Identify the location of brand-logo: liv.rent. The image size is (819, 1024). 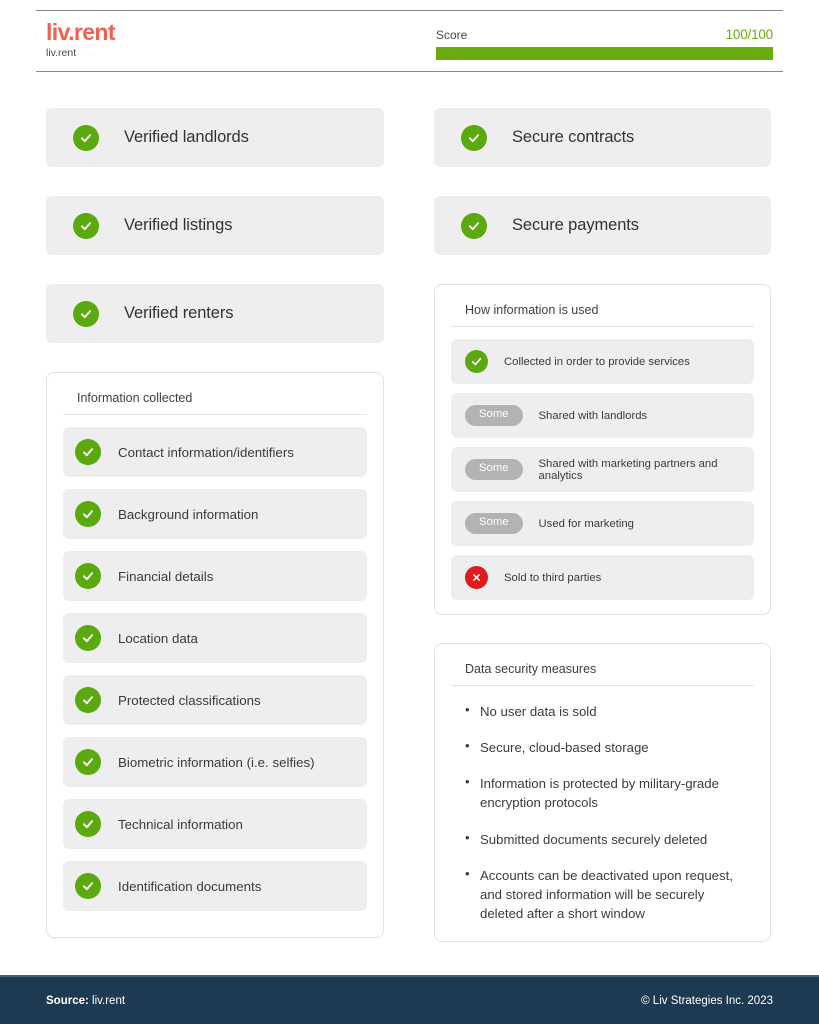
(81, 32).